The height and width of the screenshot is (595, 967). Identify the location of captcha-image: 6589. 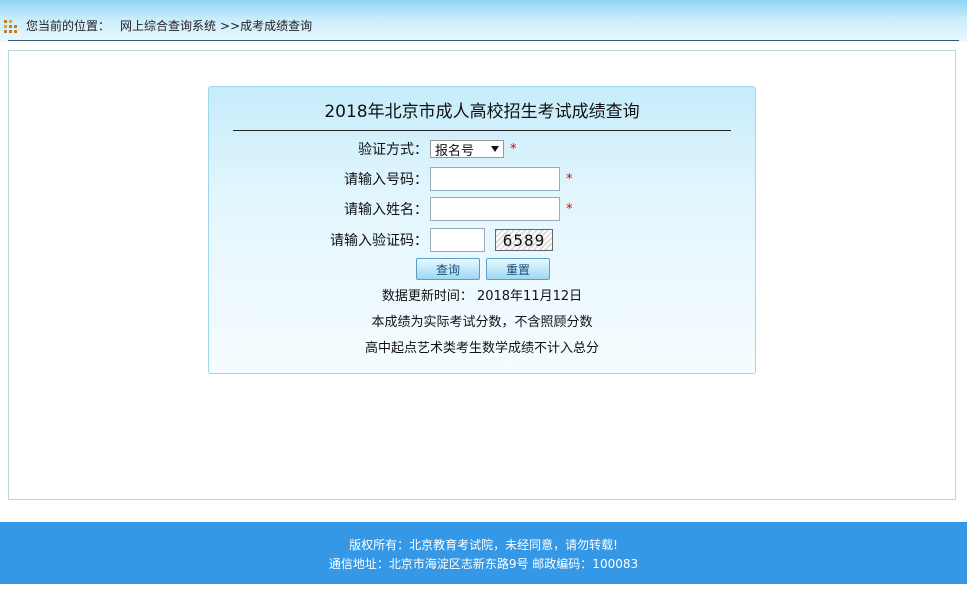
(524, 240).